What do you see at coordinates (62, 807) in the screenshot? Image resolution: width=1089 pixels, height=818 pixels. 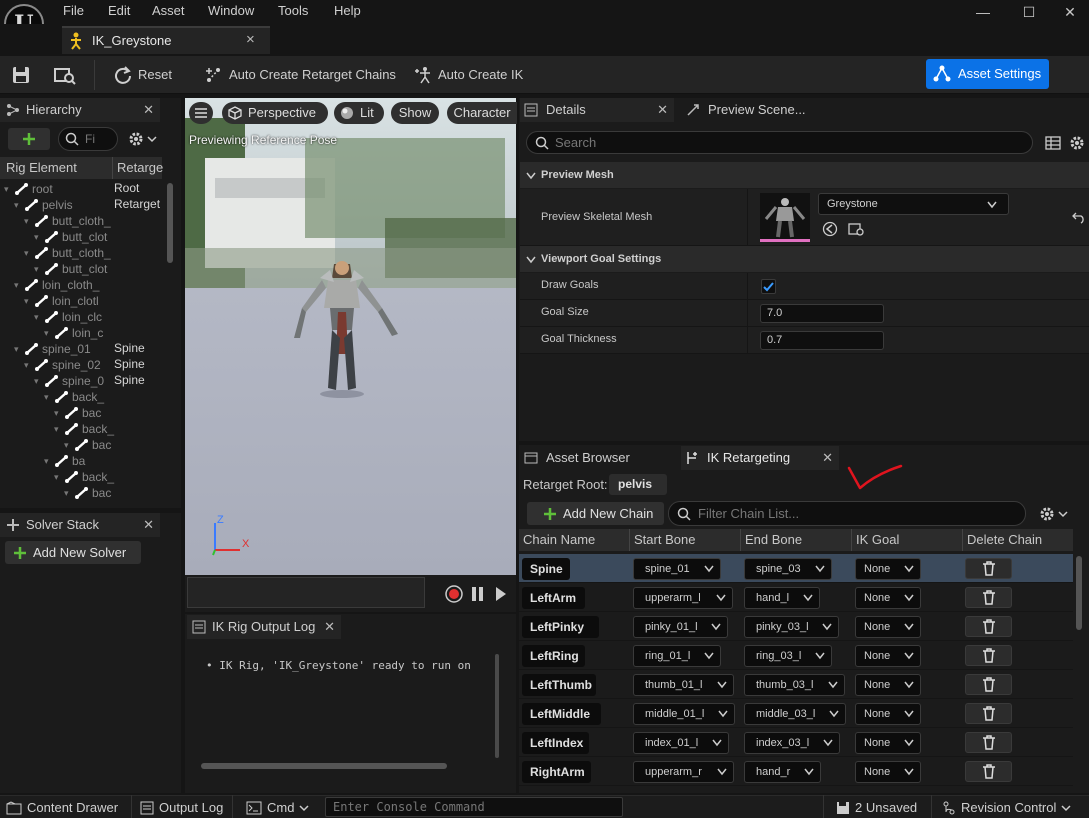 I see `content-drawer-button: Content Drawer` at bounding box center [62, 807].